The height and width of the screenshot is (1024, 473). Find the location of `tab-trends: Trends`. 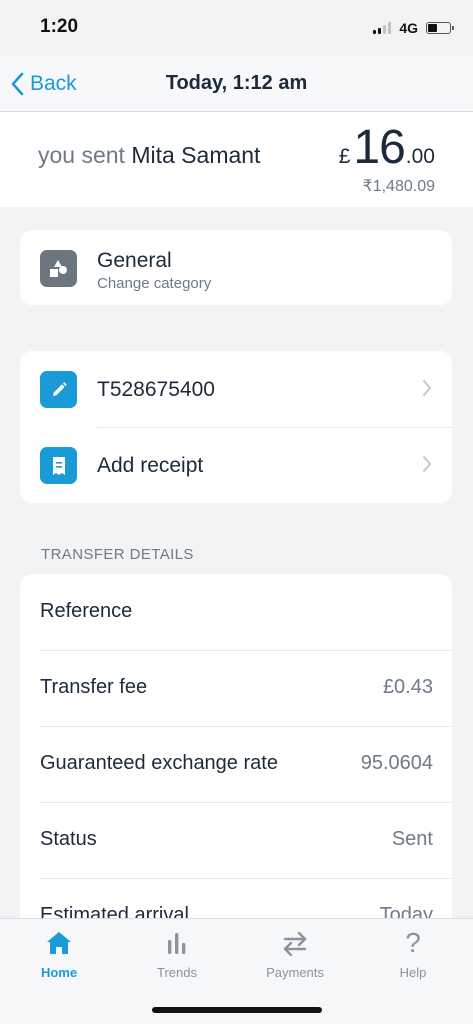

tab-trends: Trends is located at coordinates (177, 954).